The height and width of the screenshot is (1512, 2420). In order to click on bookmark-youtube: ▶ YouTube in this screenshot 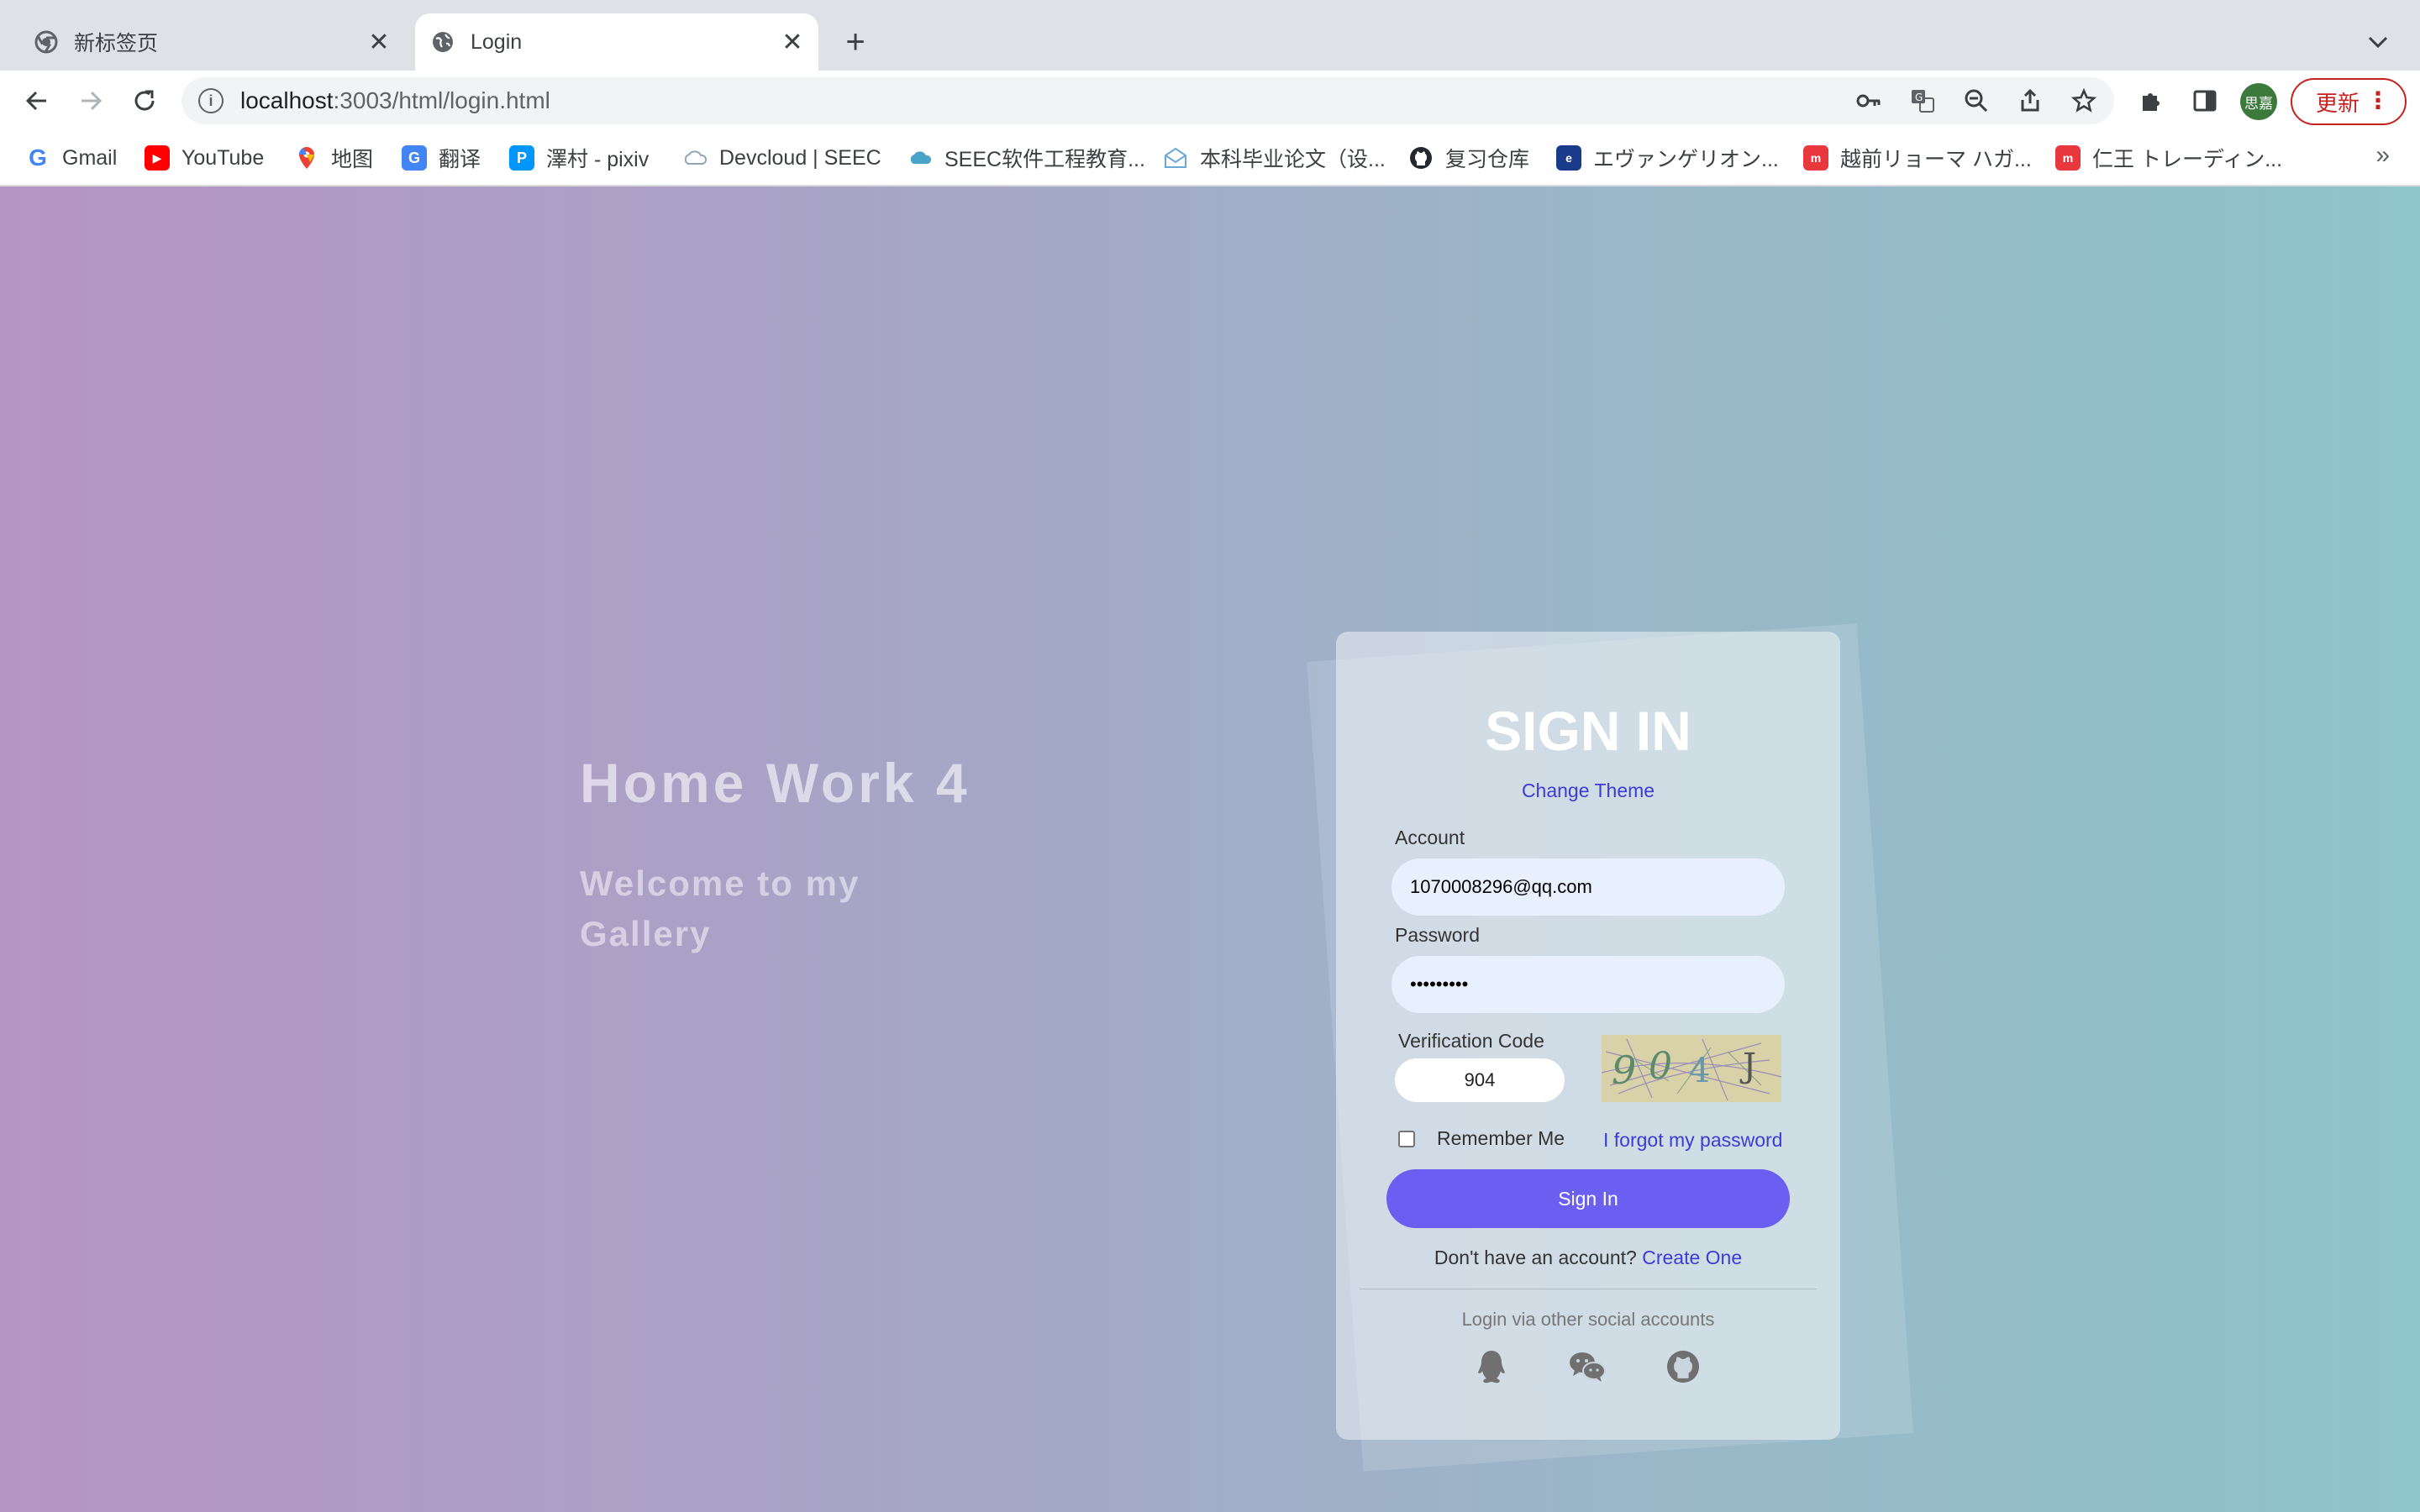, I will do `click(204, 158)`.